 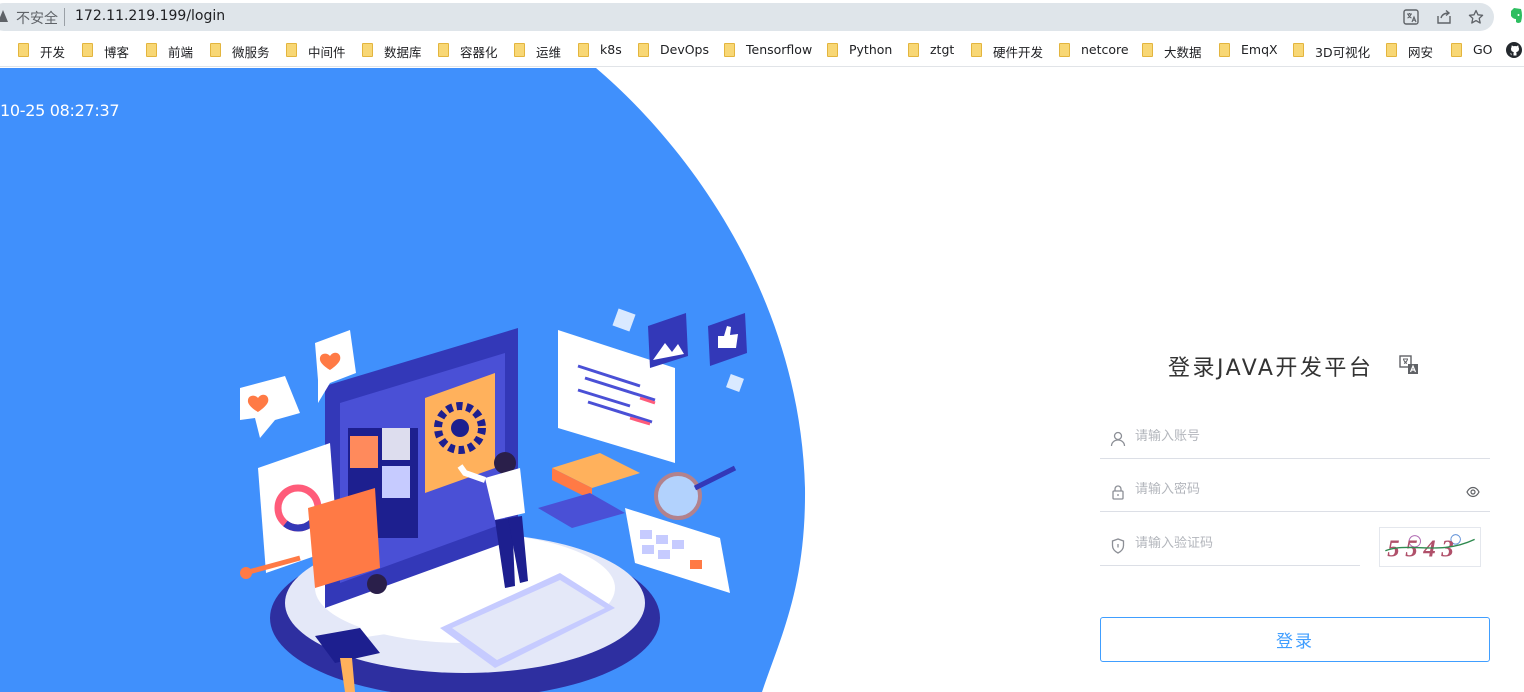 I want to click on bookmark-label: netcore, so click(x=1105, y=49).